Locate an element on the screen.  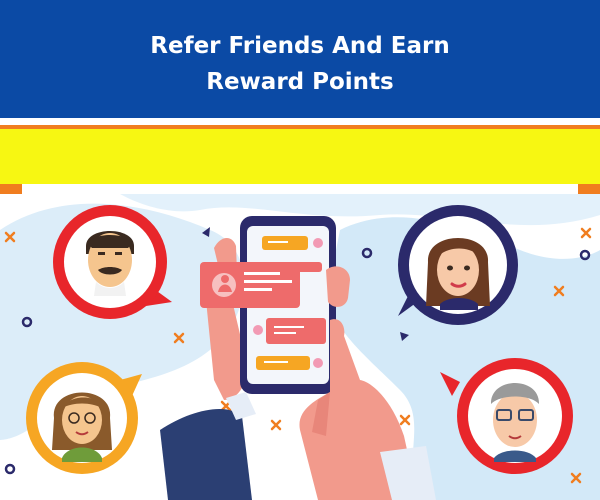
background-blob-top is located at coordinates (360, 210).